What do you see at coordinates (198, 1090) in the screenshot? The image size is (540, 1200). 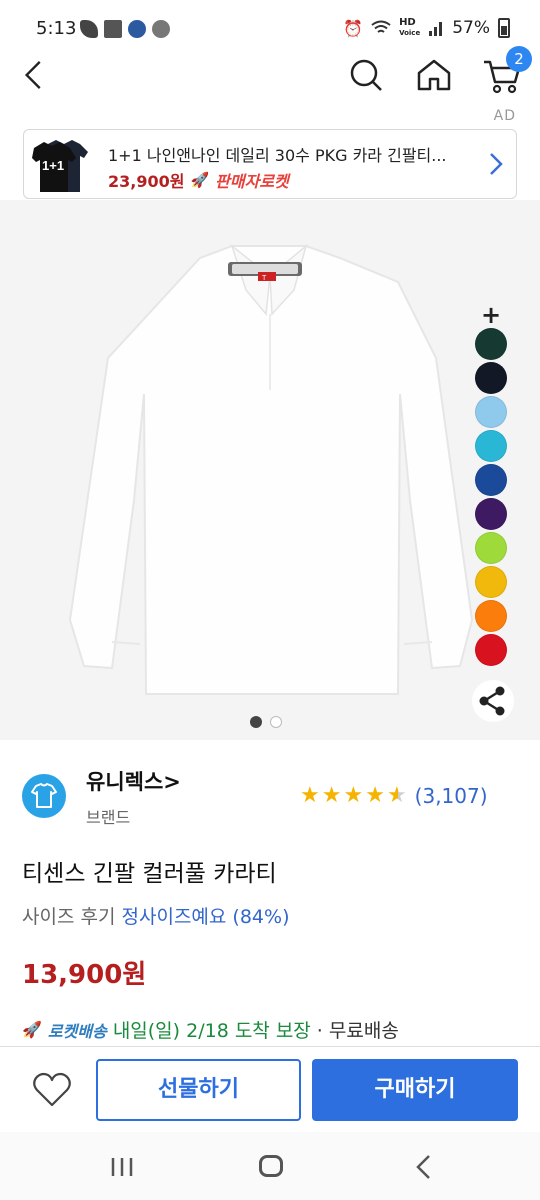 I see `gift-button: 선물하기` at bounding box center [198, 1090].